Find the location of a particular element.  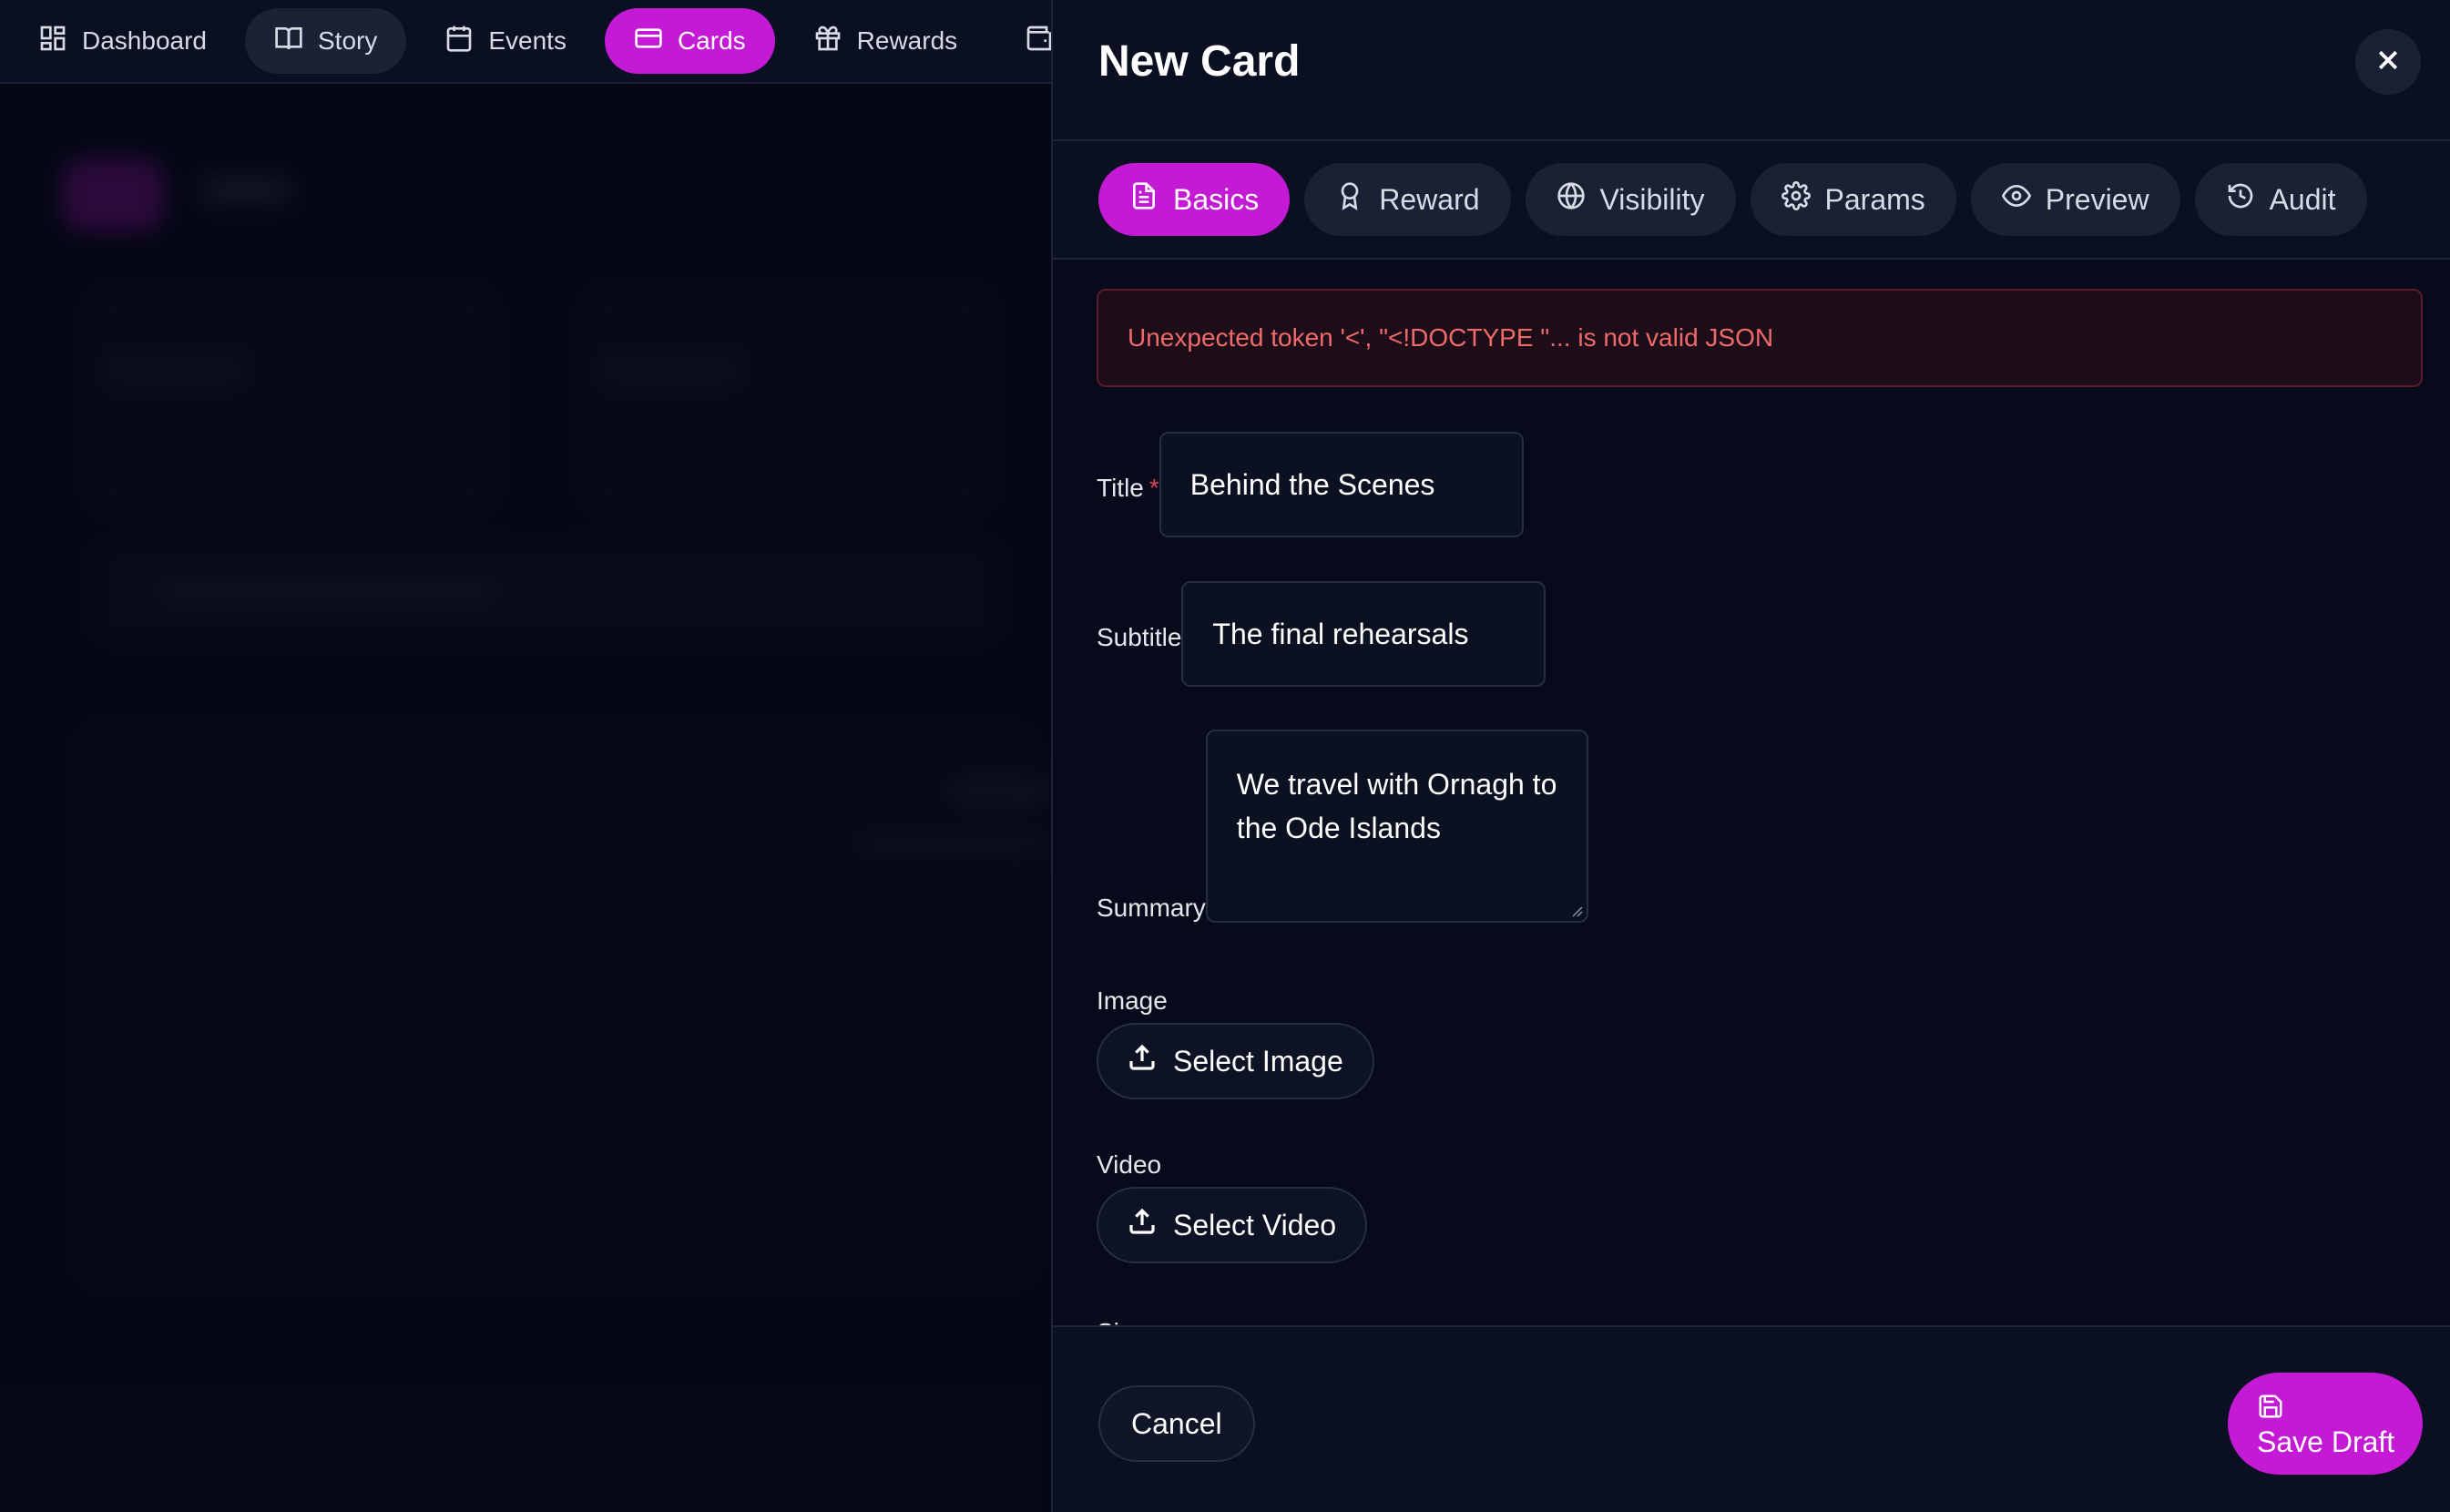

select-image-button: Select Image is located at coordinates (1235, 1061).